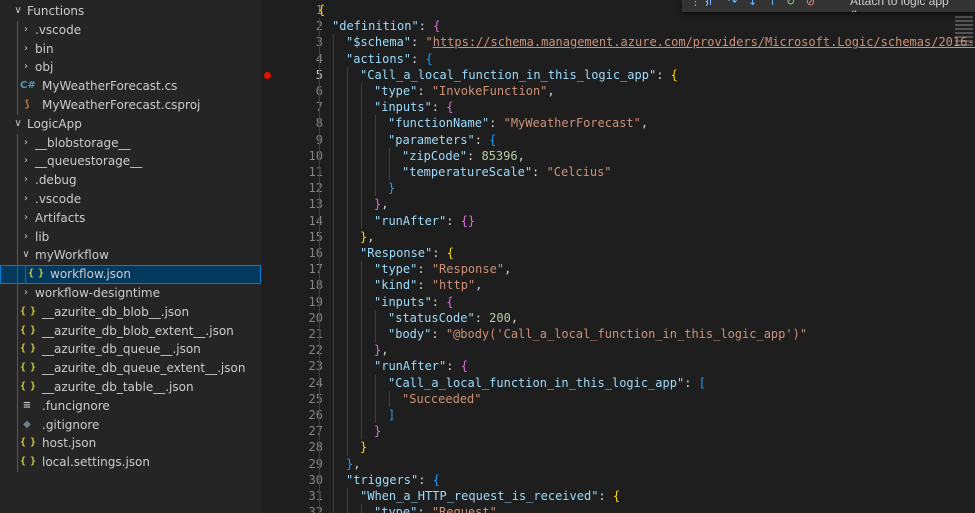  I want to click on explorer-item: { } workflow.json, so click(130, 274).